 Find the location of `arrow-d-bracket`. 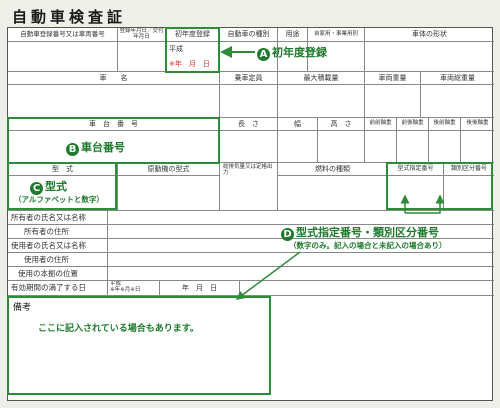

arrow-d-bracket is located at coordinates (422, 205).